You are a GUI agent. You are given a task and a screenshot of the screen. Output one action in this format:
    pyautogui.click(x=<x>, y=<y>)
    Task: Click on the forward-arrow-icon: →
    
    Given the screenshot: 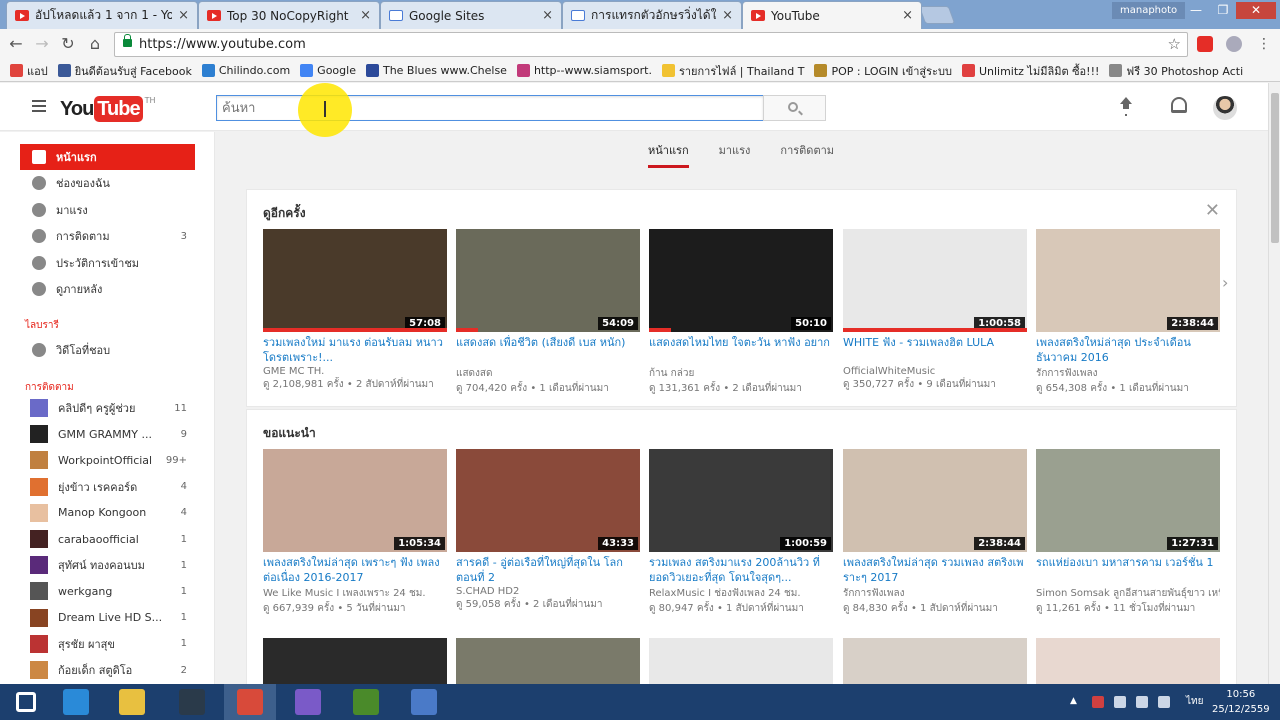 What is the action you would take?
    pyautogui.click(x=42, y=44)
    